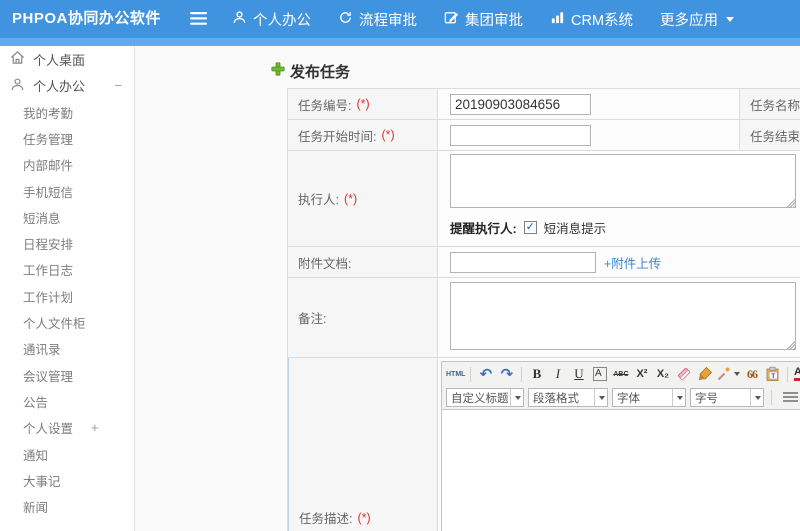 This screenshot has height=531, width=800. What do you see at coordinates (36, 455) in the screenshot?
I see `sidebar-item-label: 通知` at bounding box center [36, 455].